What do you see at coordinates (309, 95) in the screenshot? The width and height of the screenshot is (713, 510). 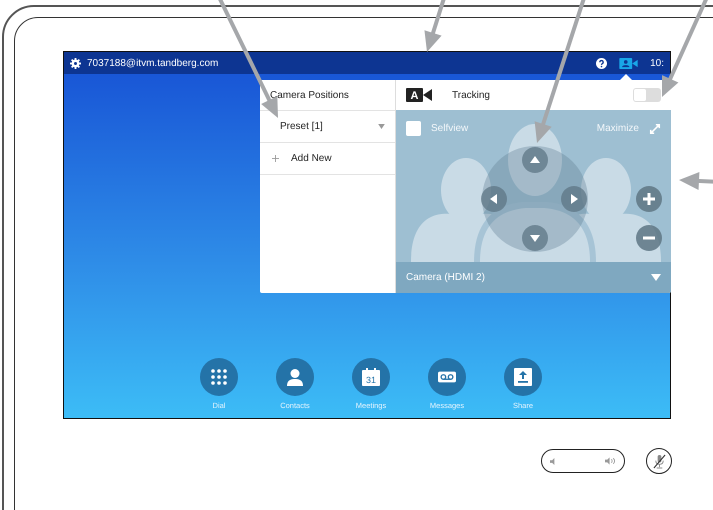 I see `panel-title: Camera Positions` at bounding box center [309, 95].